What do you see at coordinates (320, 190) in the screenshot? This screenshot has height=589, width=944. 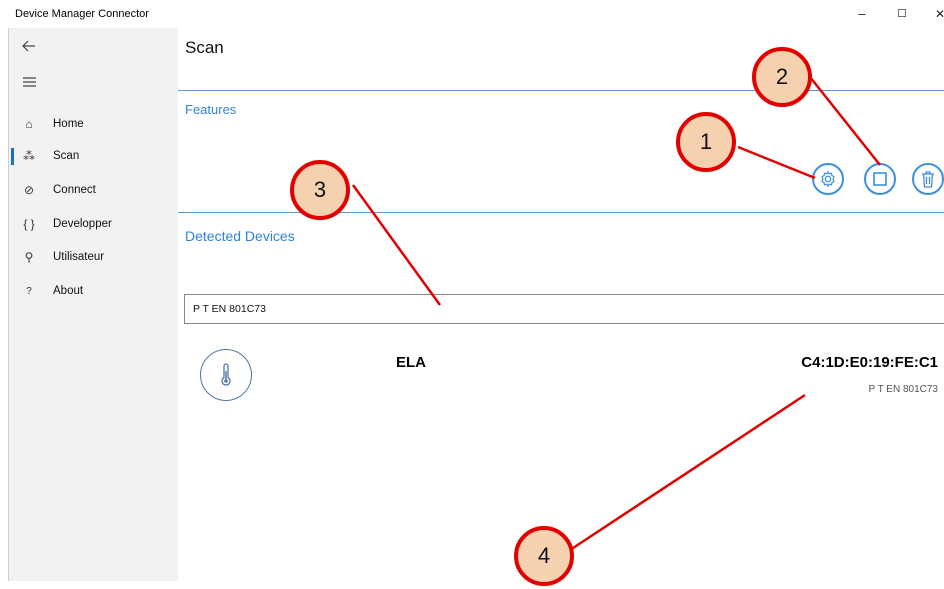 I see `callout-3: 3` at bounding box center [320, 190].